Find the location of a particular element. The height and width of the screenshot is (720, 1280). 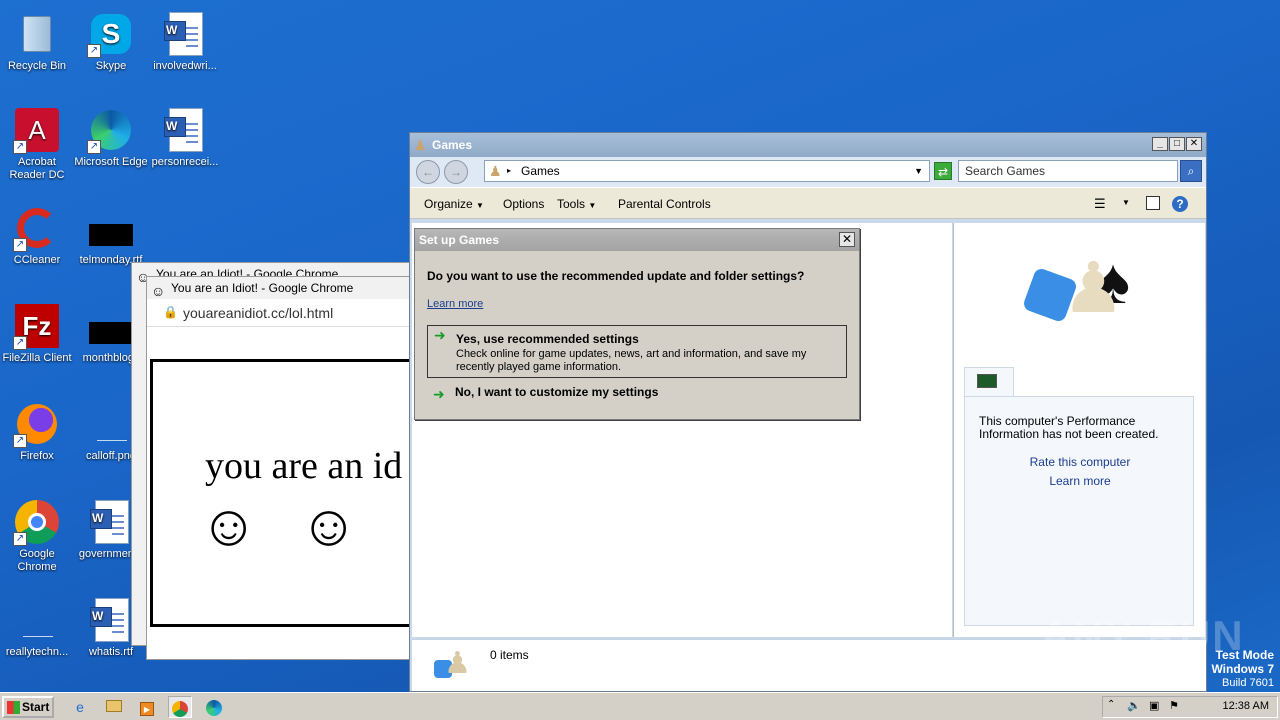

blank-file-icon is located at coordinates (37, 620).